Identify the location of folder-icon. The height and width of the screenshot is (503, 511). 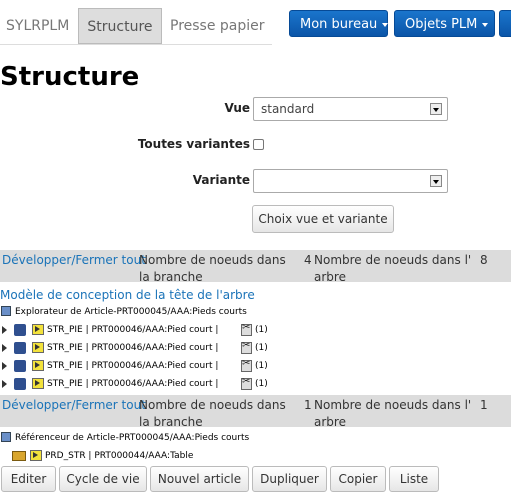
(19, 456).